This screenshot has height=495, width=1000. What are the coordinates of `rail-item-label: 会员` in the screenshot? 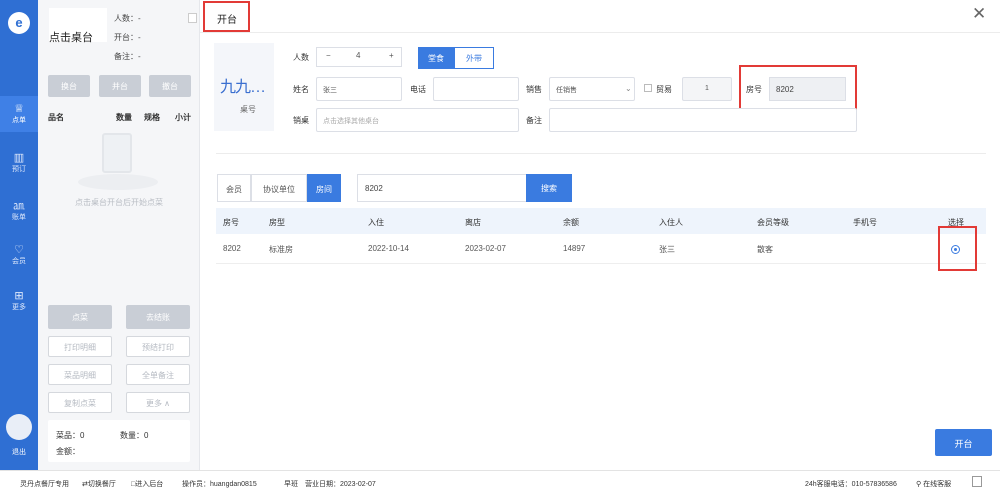 It's located at (19, 261).